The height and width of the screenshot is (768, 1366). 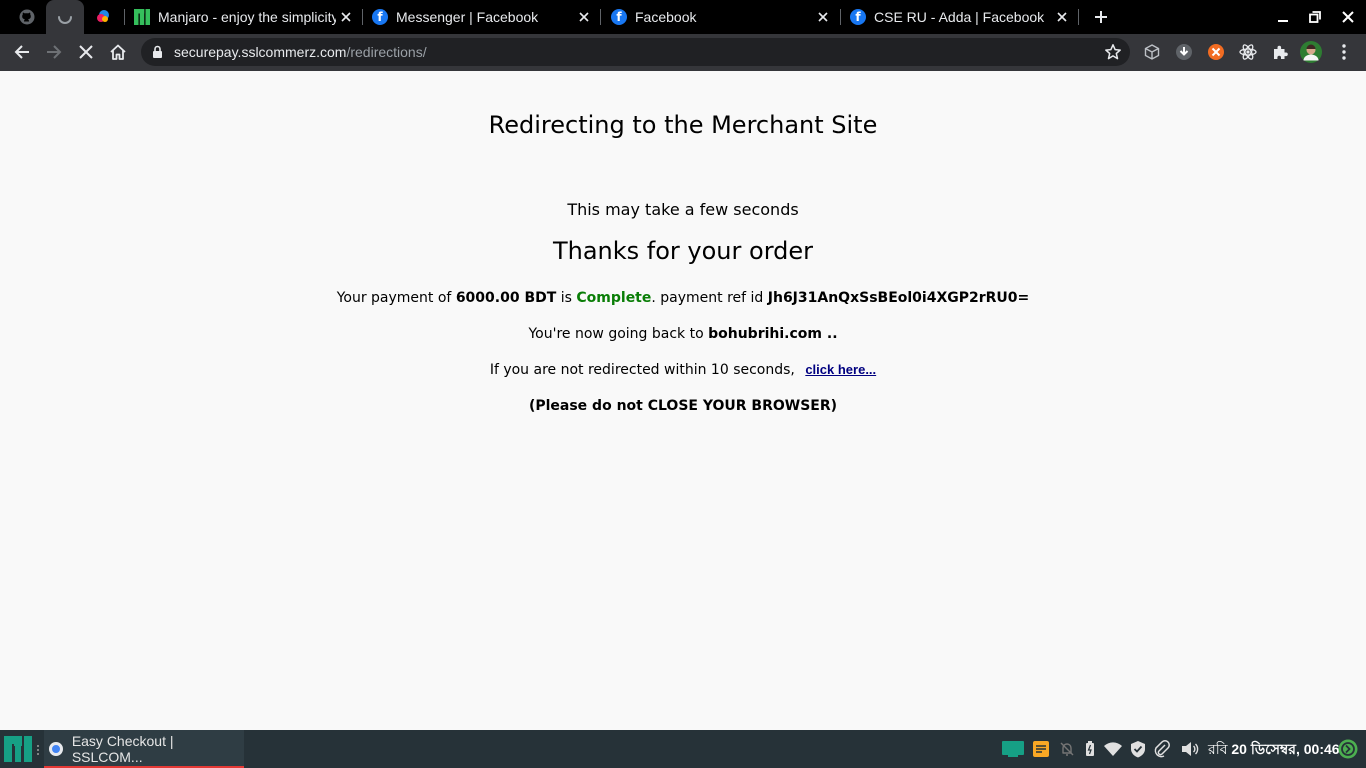 I want to click on sticky-note-icon, so click(x=1041, y=749).